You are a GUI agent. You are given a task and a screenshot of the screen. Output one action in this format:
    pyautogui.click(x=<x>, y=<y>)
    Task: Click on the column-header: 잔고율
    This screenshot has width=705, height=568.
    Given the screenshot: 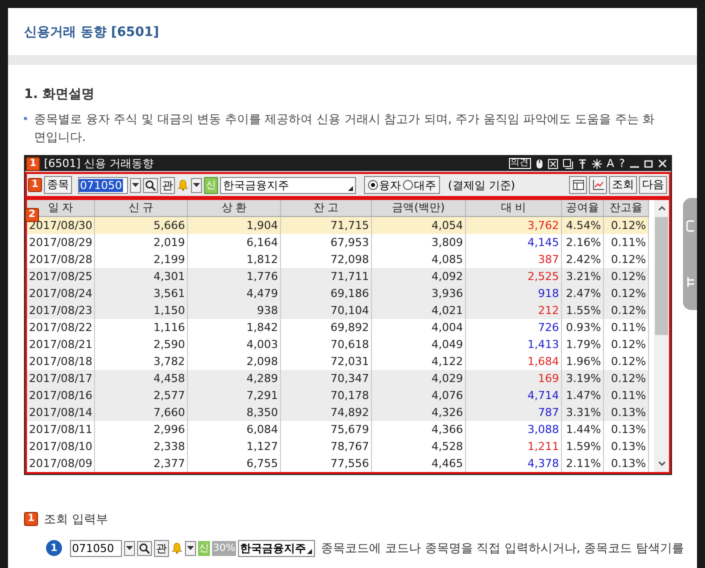 What is the action you would take?
    pyautogui.click(x=626, y=208)
    